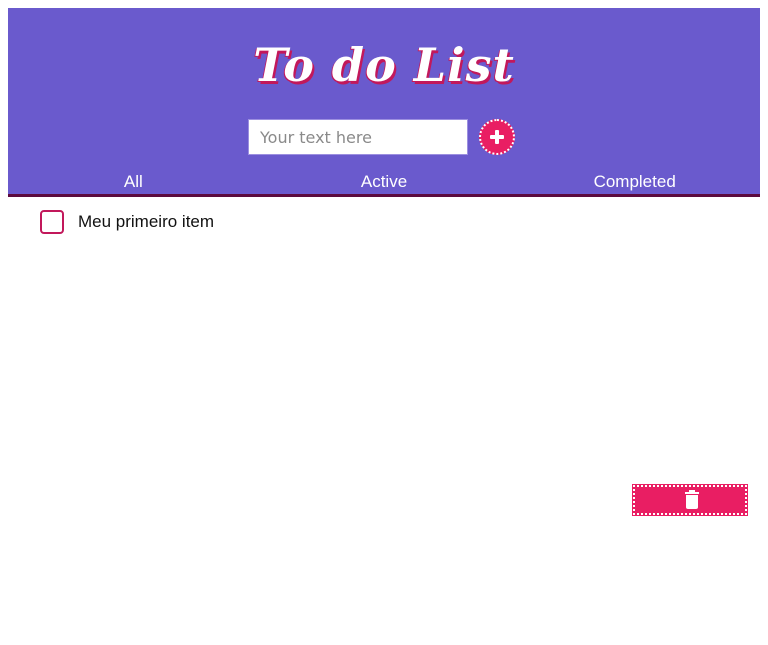 This screenshot has height=645, width=768. Describe the element at coordinates (133, 182) in the screenshot. I see `tab-all: All` at that location.